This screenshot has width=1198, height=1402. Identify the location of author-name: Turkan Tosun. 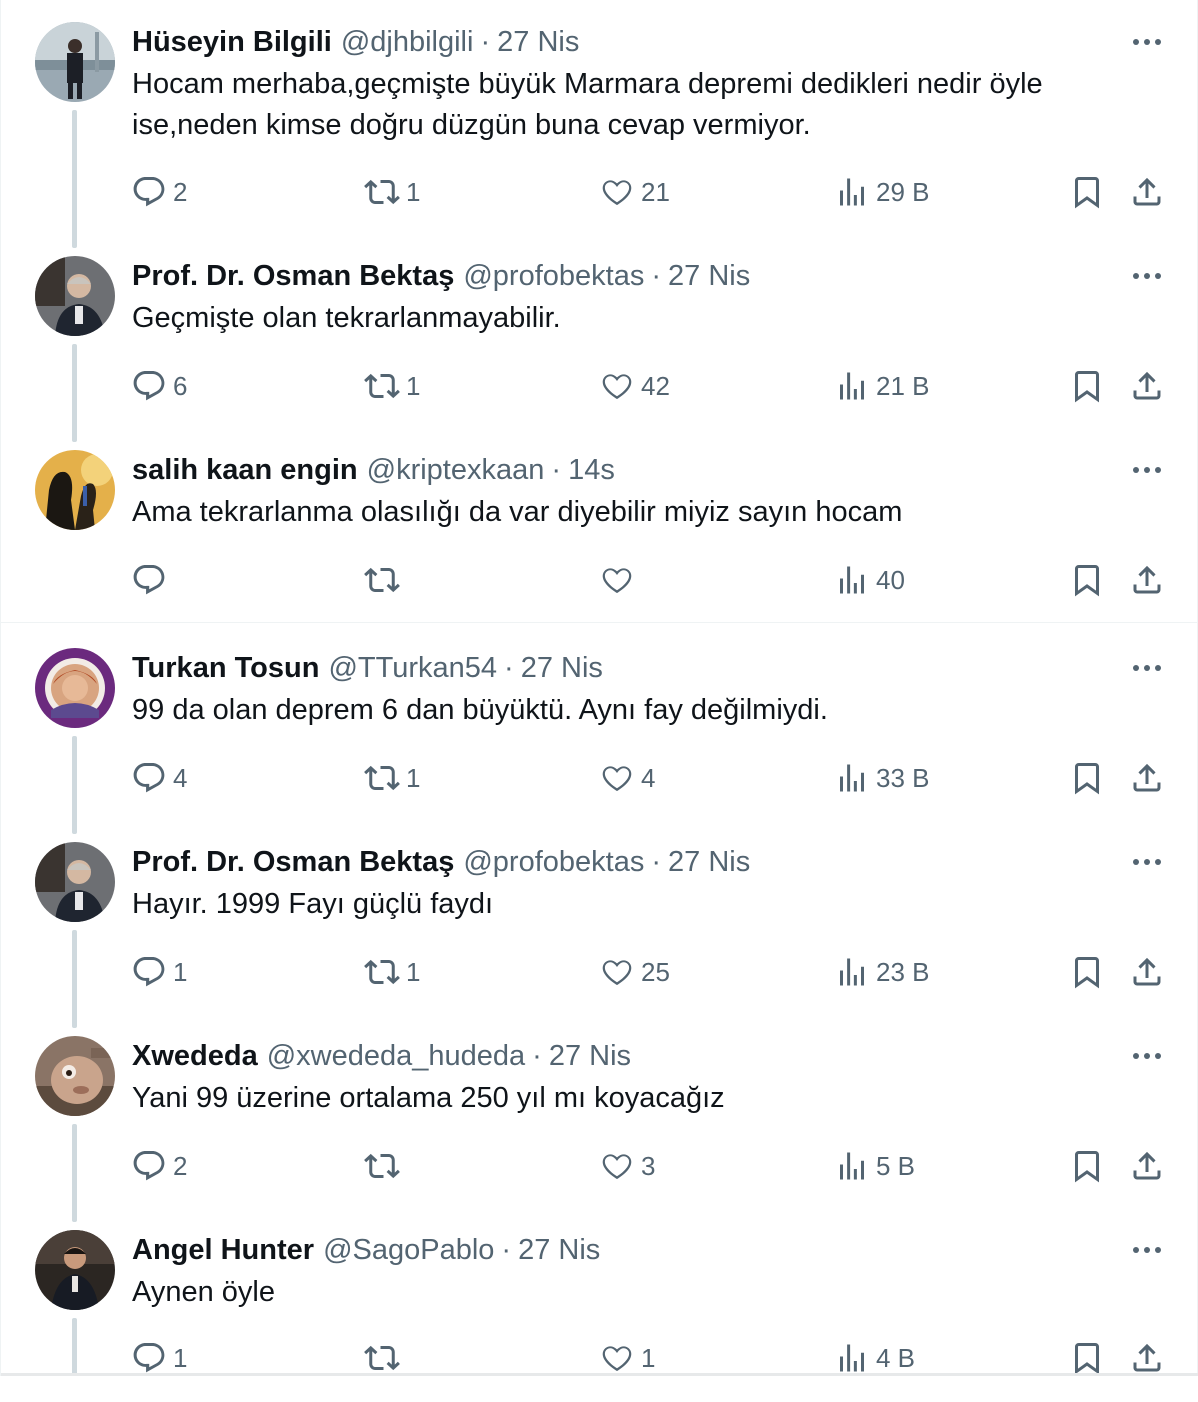
(225, 668).